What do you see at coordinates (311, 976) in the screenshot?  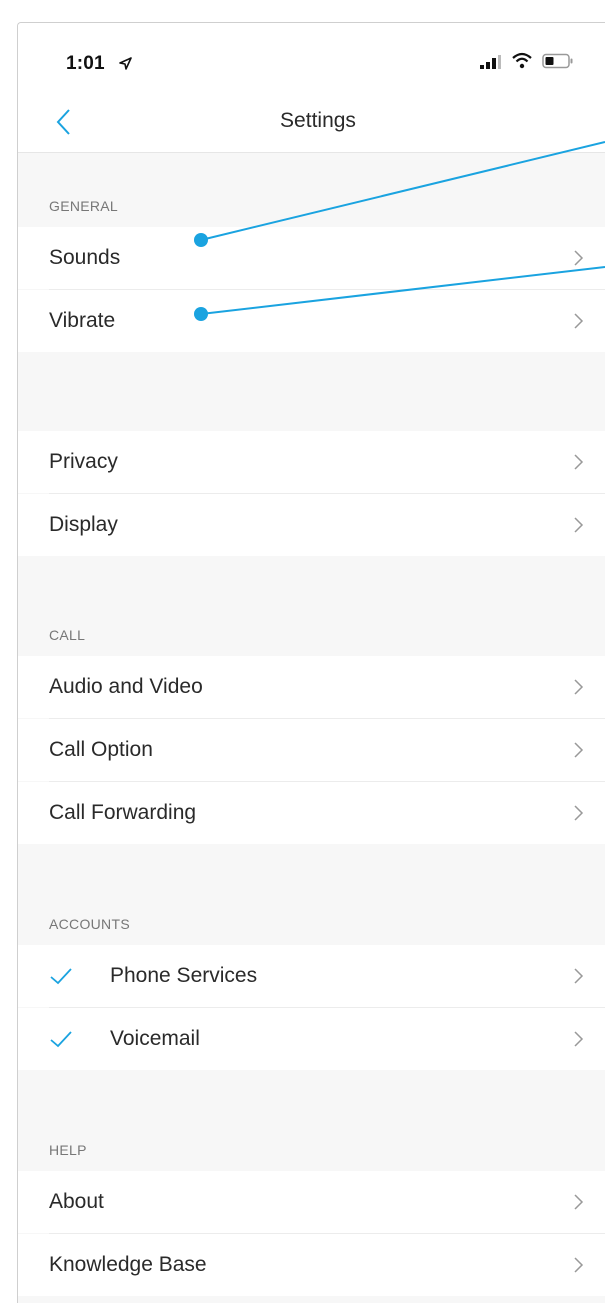 I see `settings-row-phone-services: Phone Services` at bounding box center [311, 976].